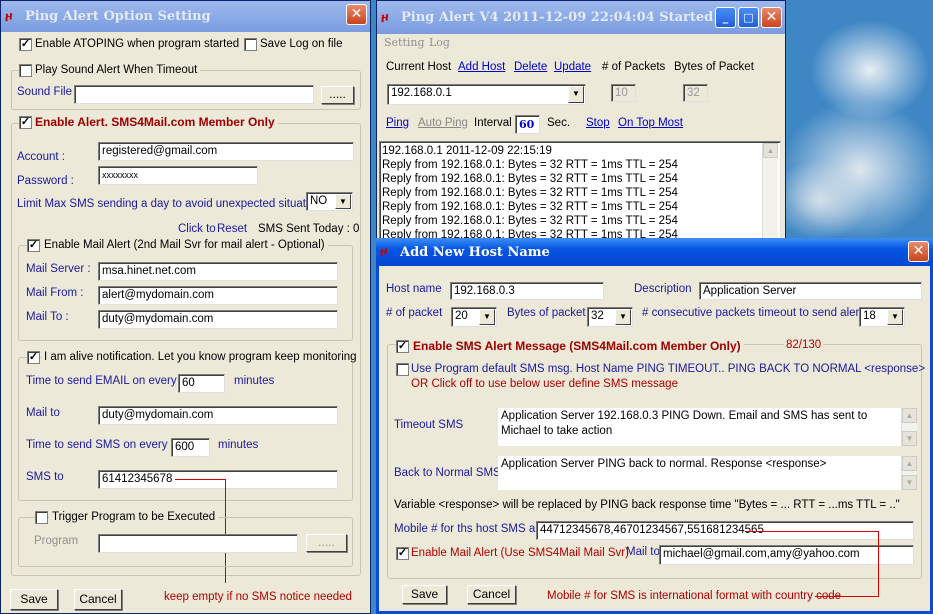  Describe the element at coordinates (25, 70) in the screenshot. I see `play-sound-checkbox` at that location.